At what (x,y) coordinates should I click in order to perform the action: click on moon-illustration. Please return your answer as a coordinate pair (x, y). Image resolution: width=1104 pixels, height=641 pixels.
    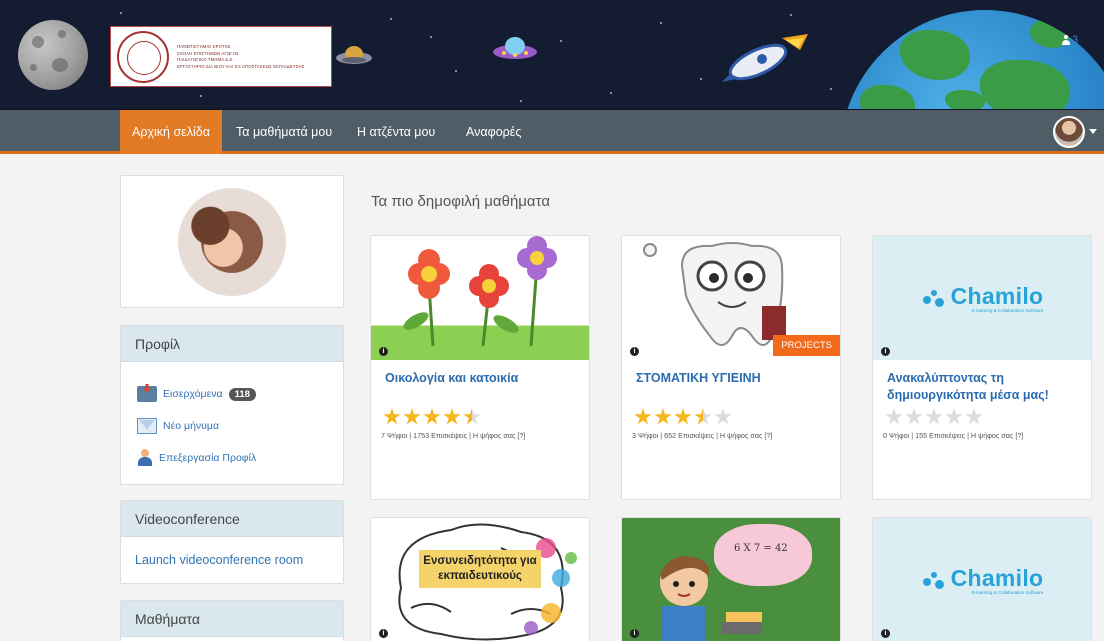
    Looking at the image, I should click on (53, 55).